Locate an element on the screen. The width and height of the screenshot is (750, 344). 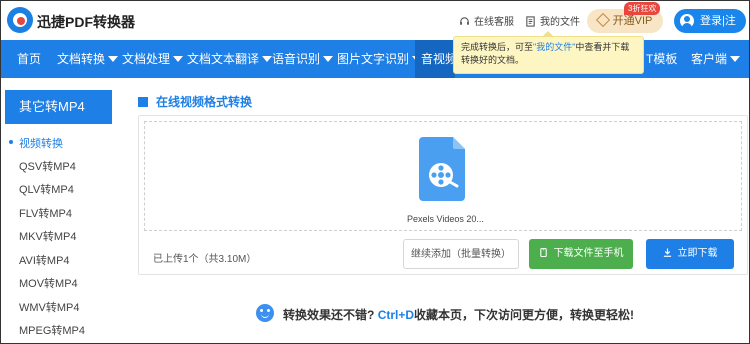
vip-promo-badge: 3折狂欢 is located at coordinates (642, 8).